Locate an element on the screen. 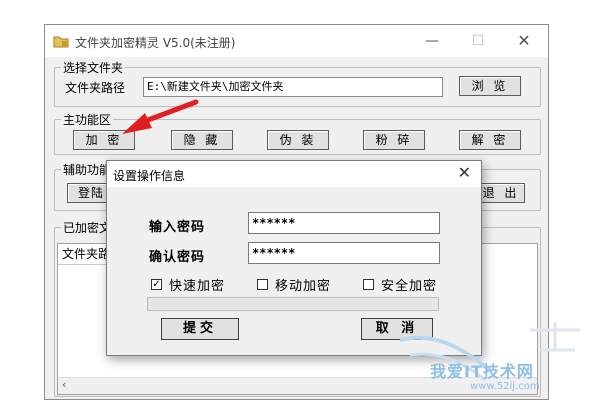 This screenshot has height=400, width=600. mobile-encrypt-label: 移动加密 is located at coordinates (303, 286).